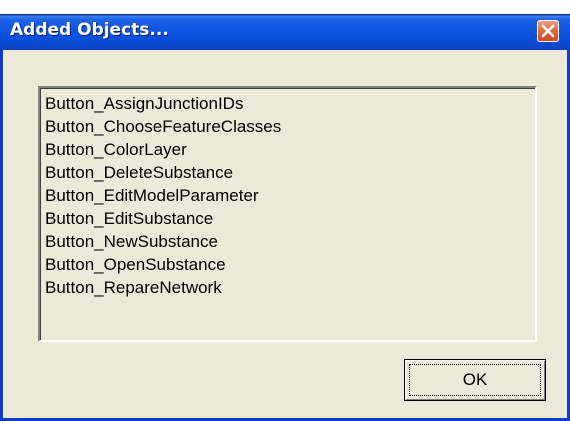 The image size is (570, 421). What do you see at coordinates (290, 126) in the screenshot?
I see `list-item: Button_ChooseFeatureClasses` at bounding box center [290, 126].